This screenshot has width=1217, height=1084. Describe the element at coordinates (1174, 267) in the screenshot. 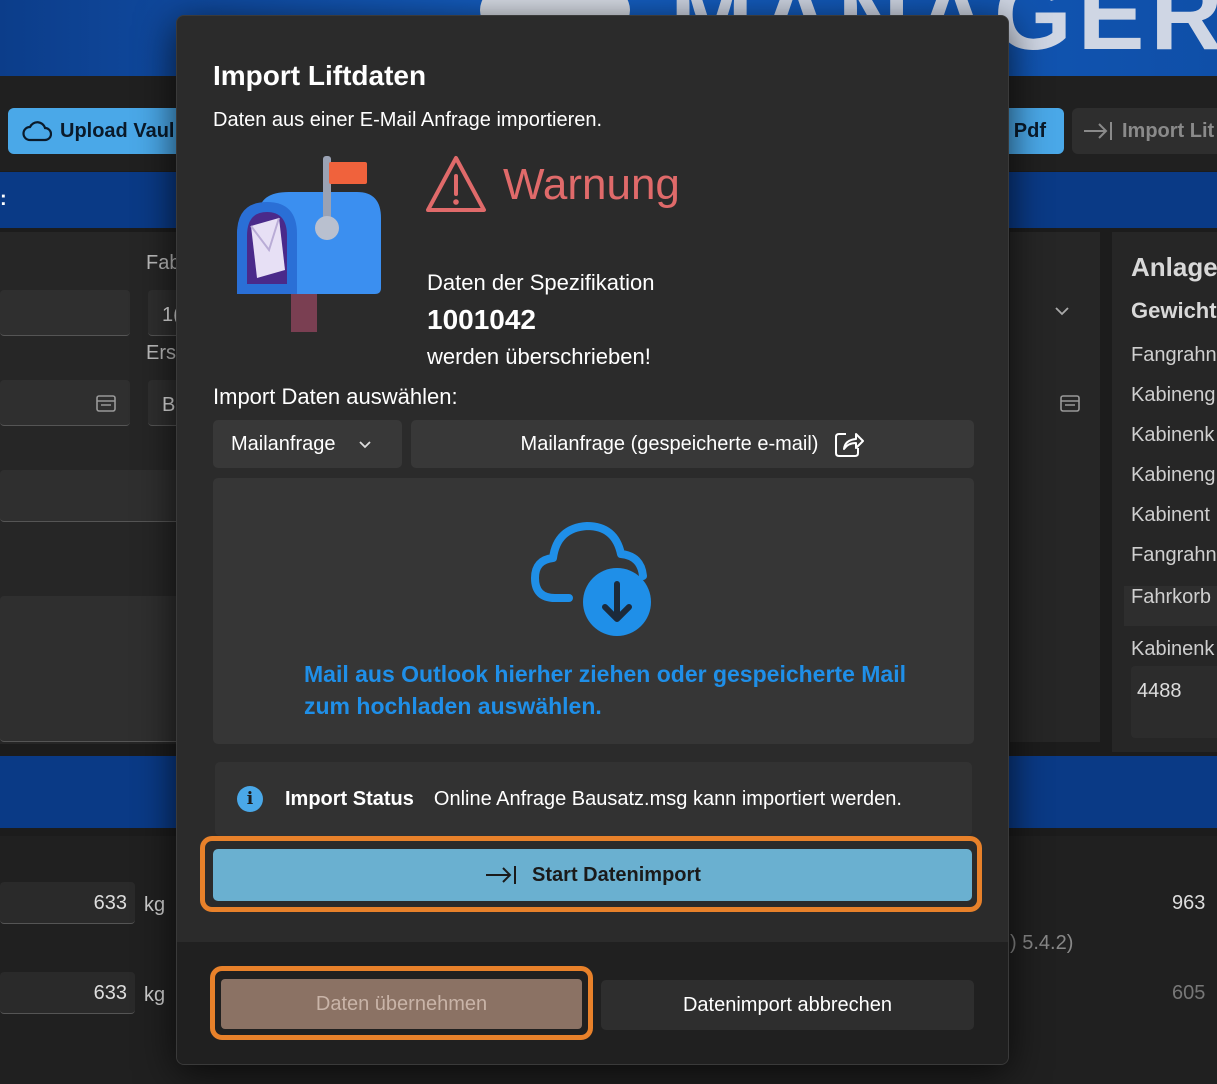

I see `right-panel-title: Anlage` at that location.